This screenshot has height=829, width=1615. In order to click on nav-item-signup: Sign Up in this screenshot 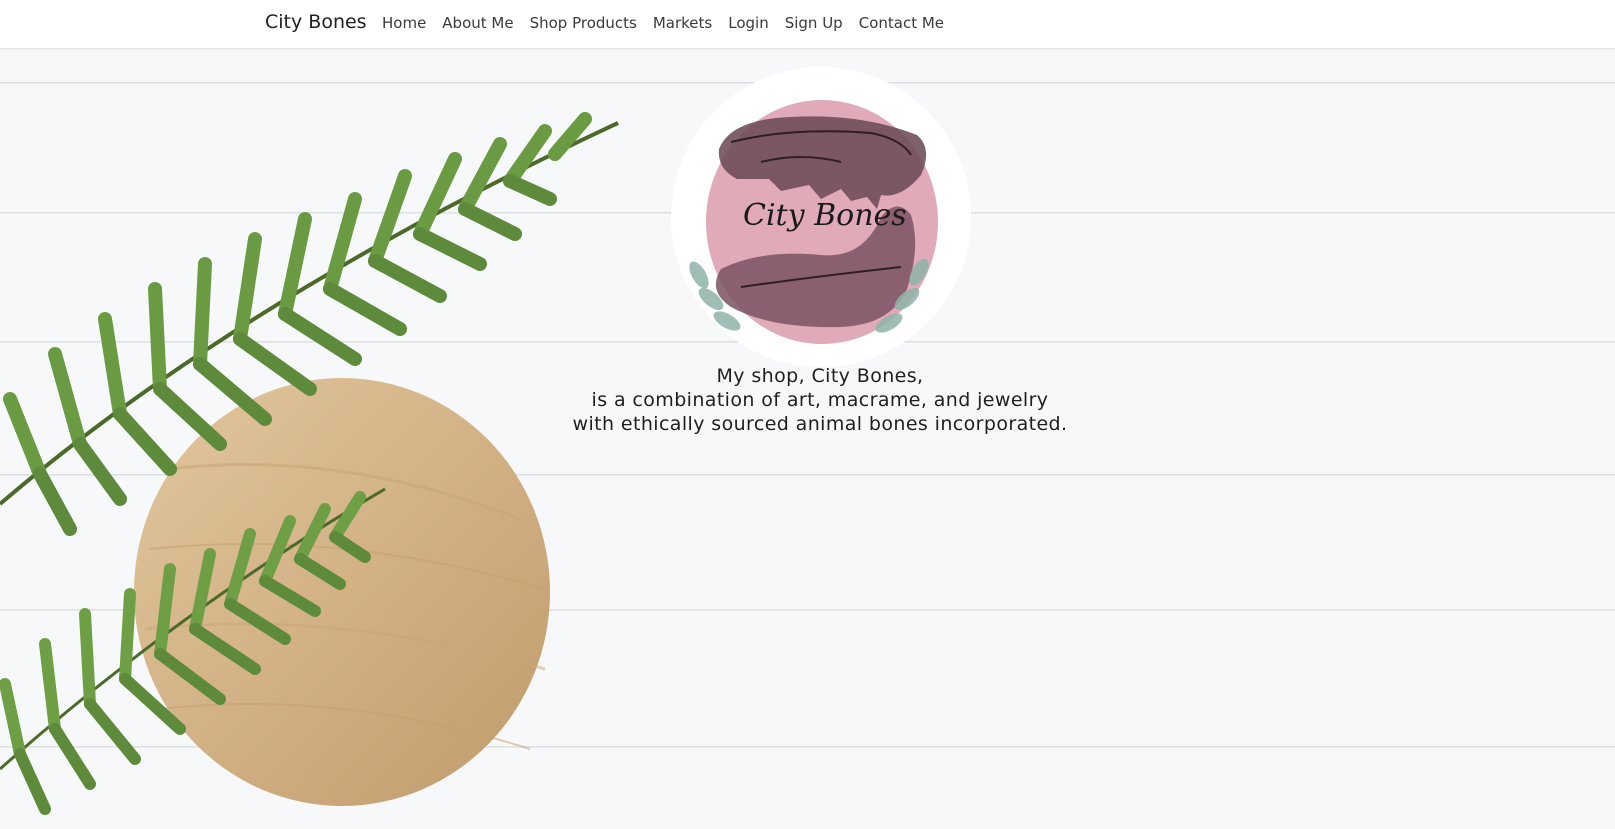, I will do `click(814, 22)`.